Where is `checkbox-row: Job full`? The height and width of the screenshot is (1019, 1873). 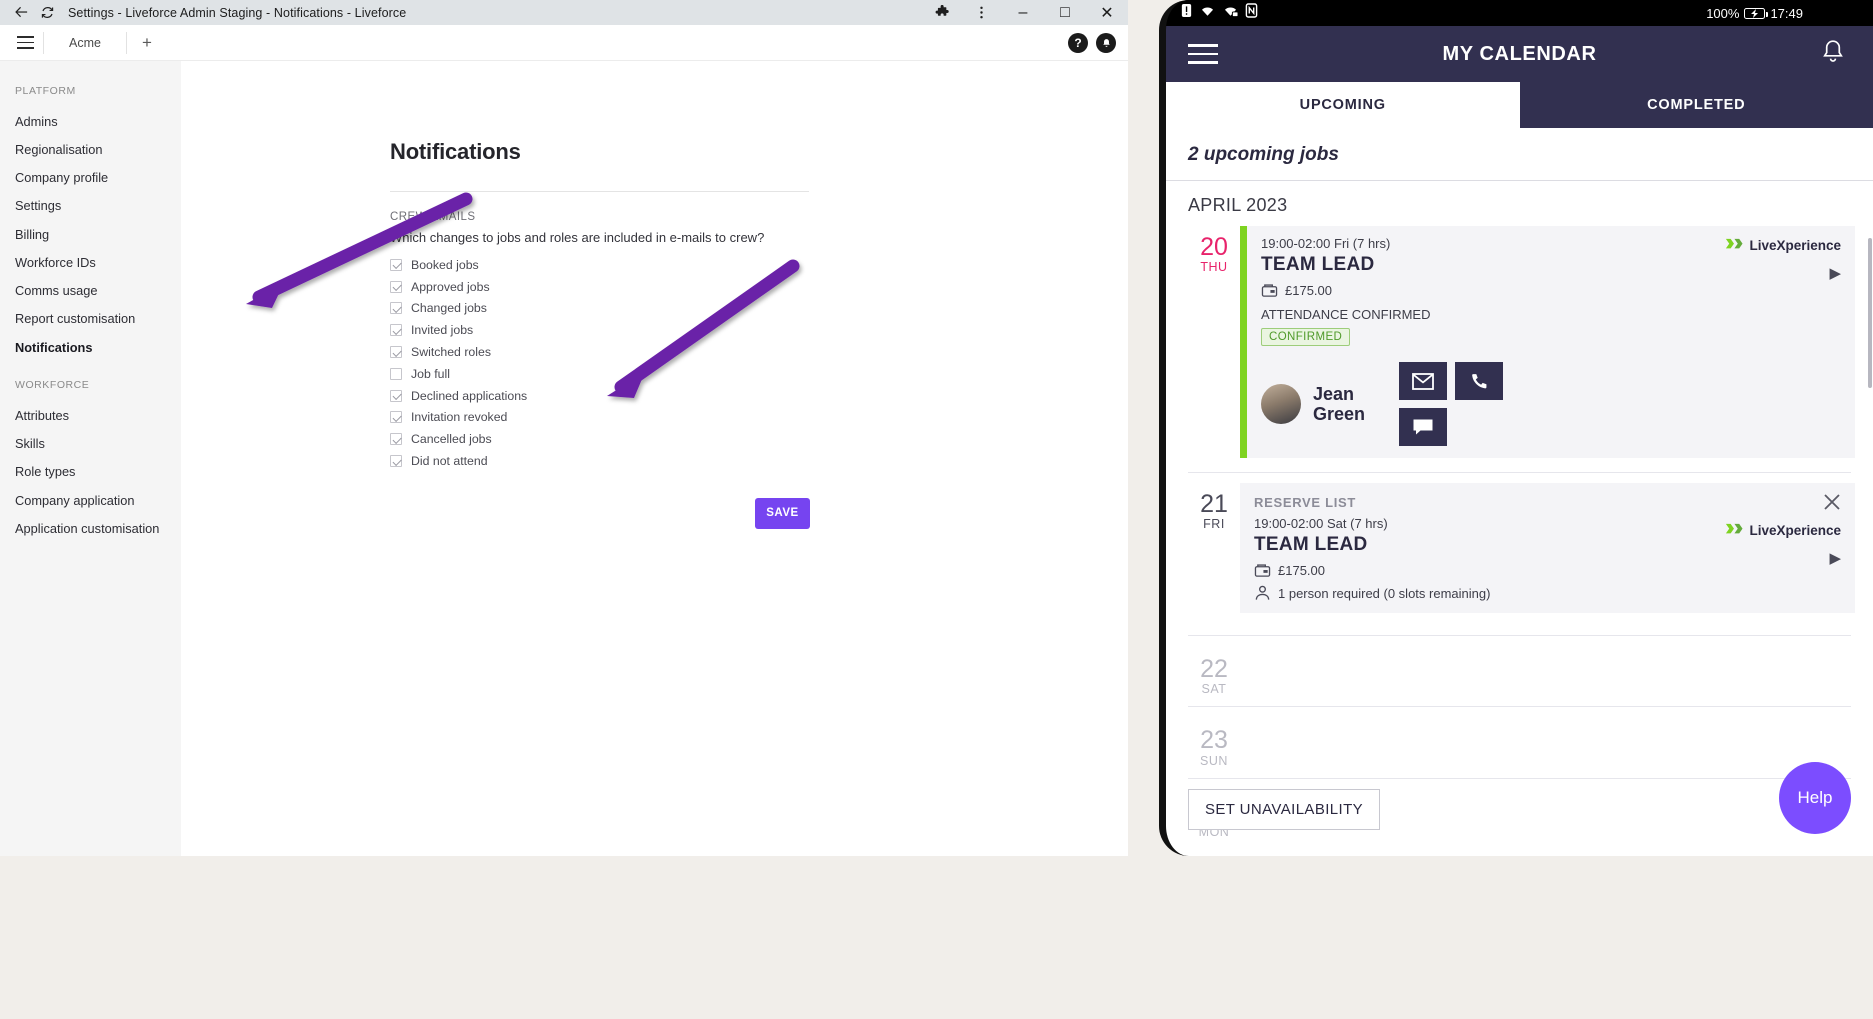
checkbox-row: Job full is located at coordinates (759, 374).